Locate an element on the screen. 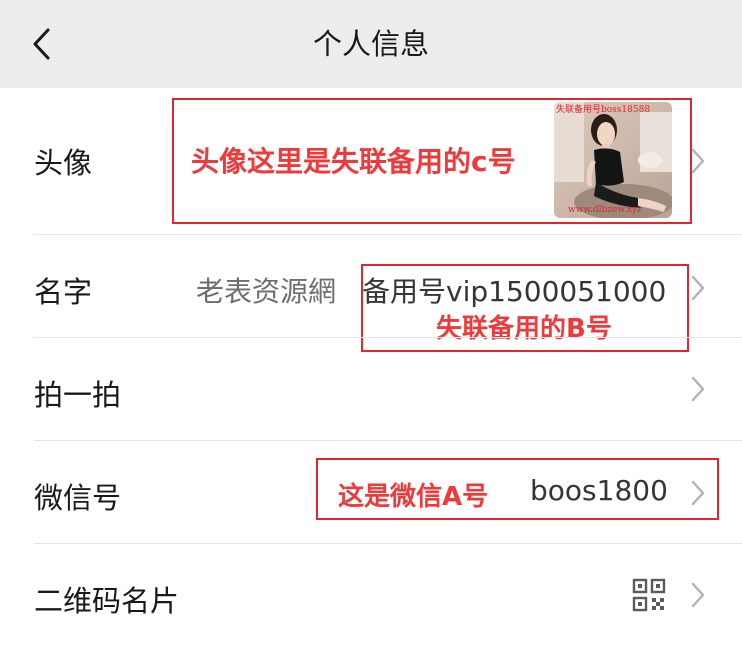  wechat-id-value: boos1800 is located at coordinates (599, 490).